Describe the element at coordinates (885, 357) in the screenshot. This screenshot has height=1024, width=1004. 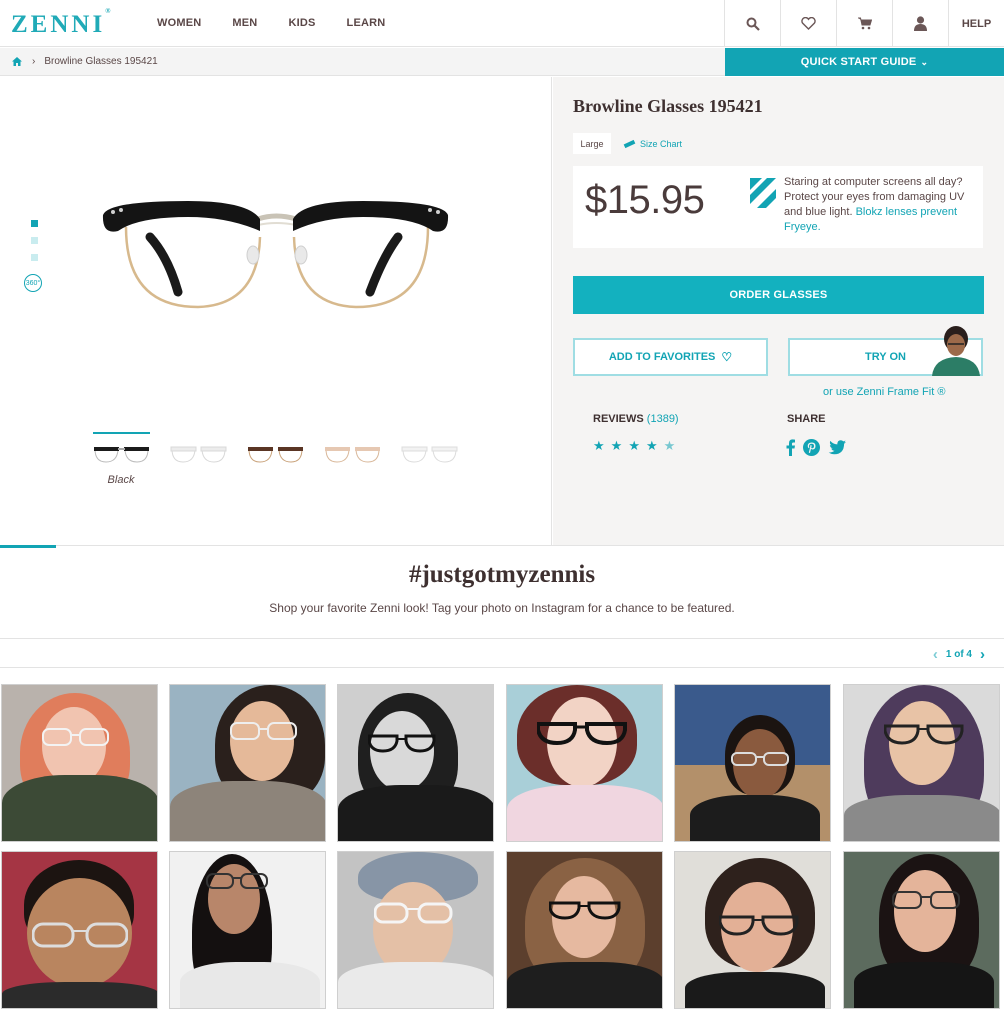
I see `try-on-label: TRY ON` at that location.